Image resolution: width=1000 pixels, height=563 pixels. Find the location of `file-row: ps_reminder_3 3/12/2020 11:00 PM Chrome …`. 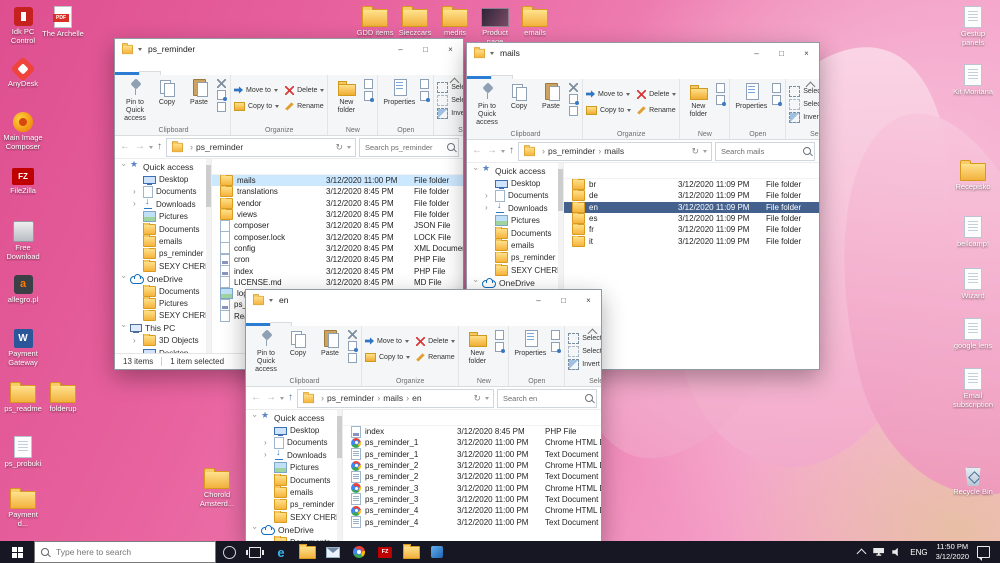

file-row: ps_reminder_3 3/12/2020 11:00 PM Chrome … is located at coordinates (472, 488).